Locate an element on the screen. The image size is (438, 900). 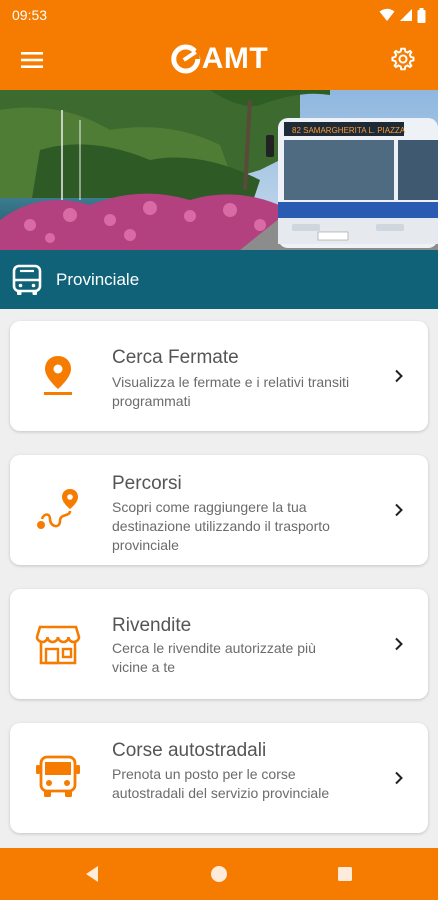
status-time: 09:53 is located at coordinates (30, 15).